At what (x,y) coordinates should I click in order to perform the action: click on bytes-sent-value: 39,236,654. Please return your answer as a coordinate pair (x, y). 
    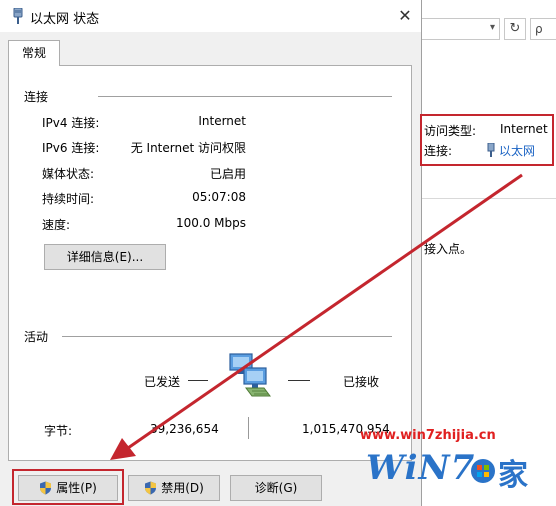
    Looking at the image, I should click on (184, 429).